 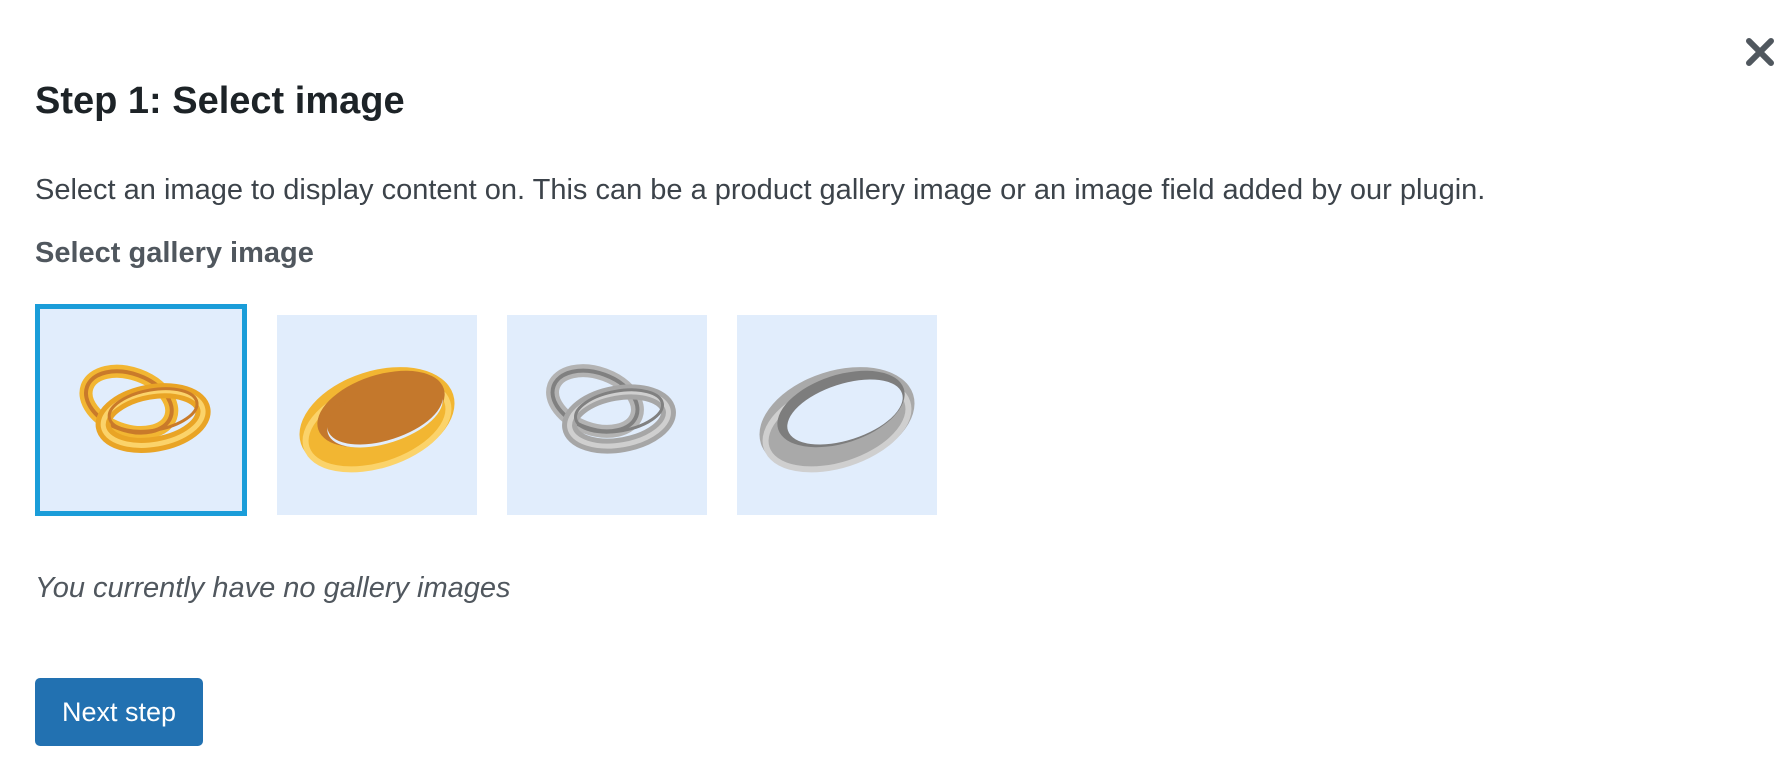 I want to click on gold-interlocked-rings-image, so click(x=141, y=410).